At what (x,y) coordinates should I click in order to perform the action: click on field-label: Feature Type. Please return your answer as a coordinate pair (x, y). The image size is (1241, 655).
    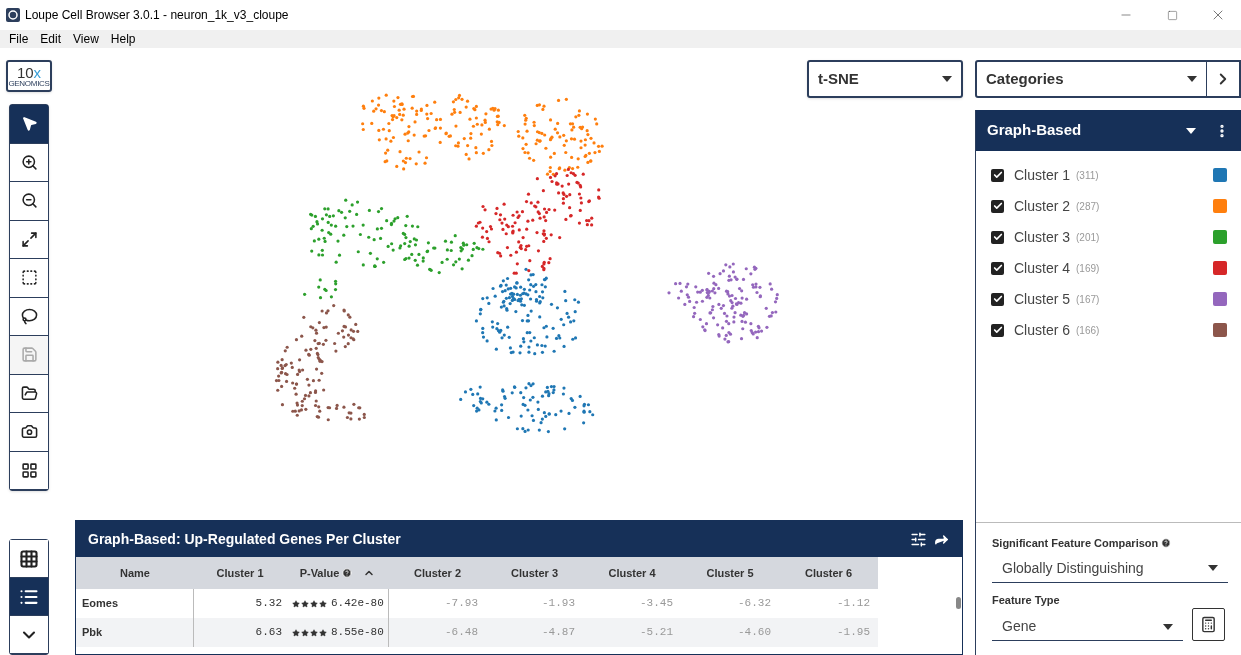
    Looking at the image, I should click on (1026, 600).